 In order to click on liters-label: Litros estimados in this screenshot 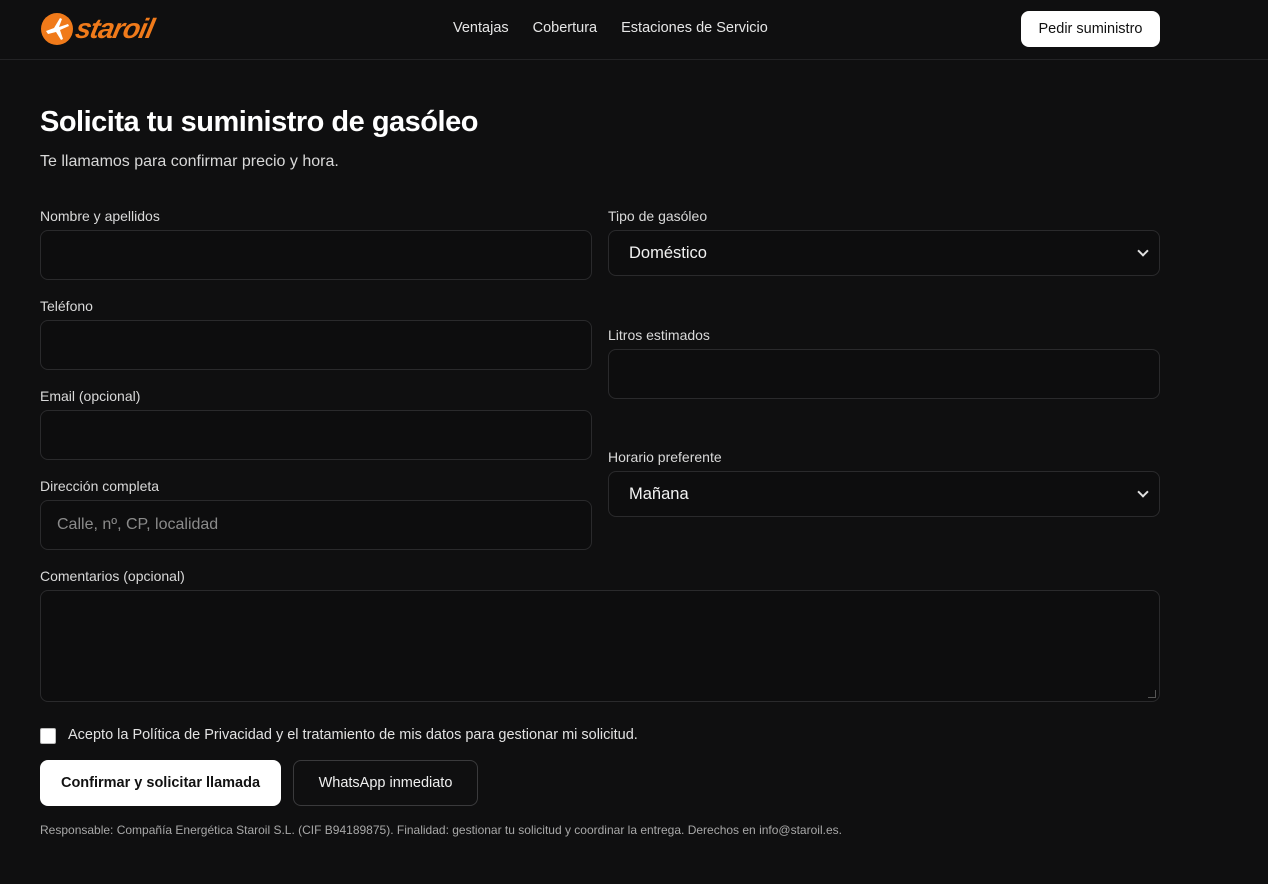, I will do `click(659, 335)`.